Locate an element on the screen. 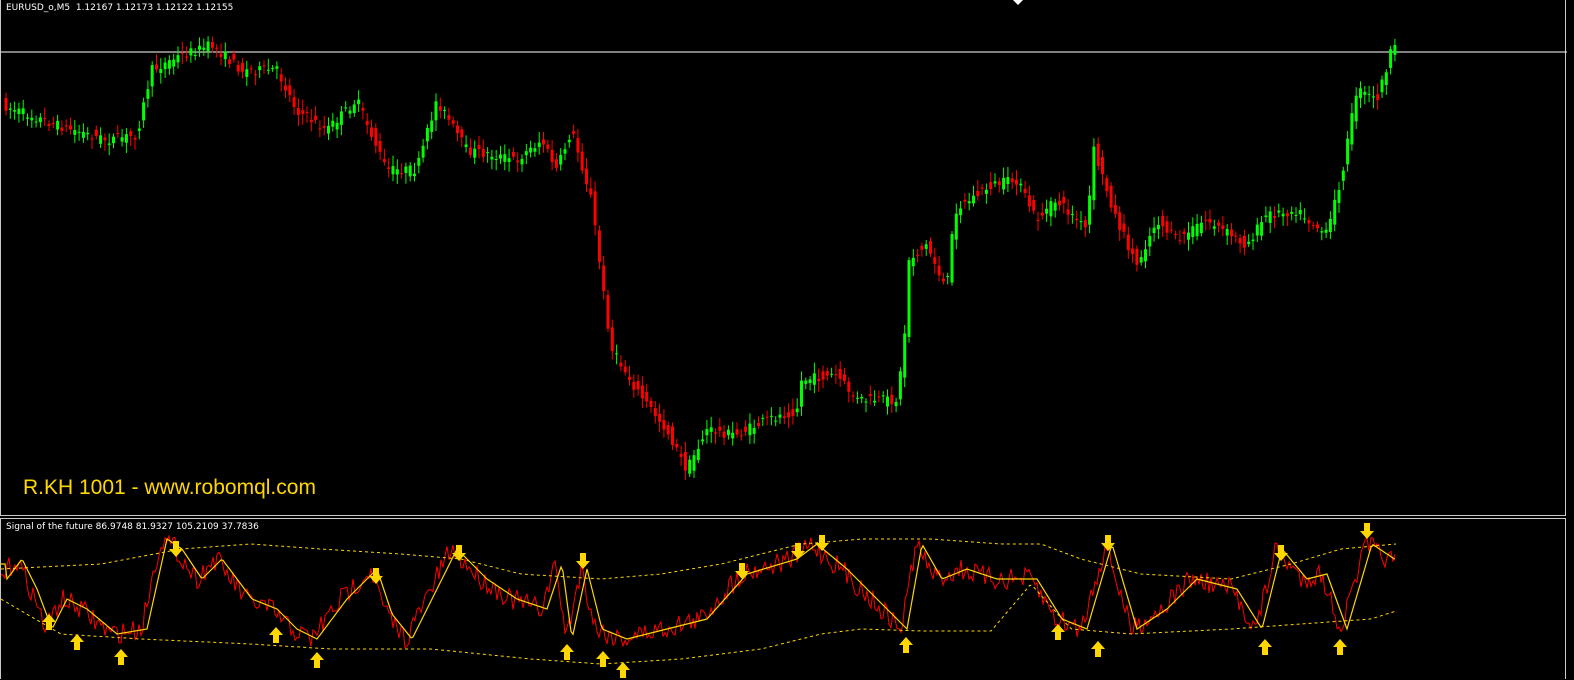  chart-shift-marker-icon is located at coordinates (1018, 2).